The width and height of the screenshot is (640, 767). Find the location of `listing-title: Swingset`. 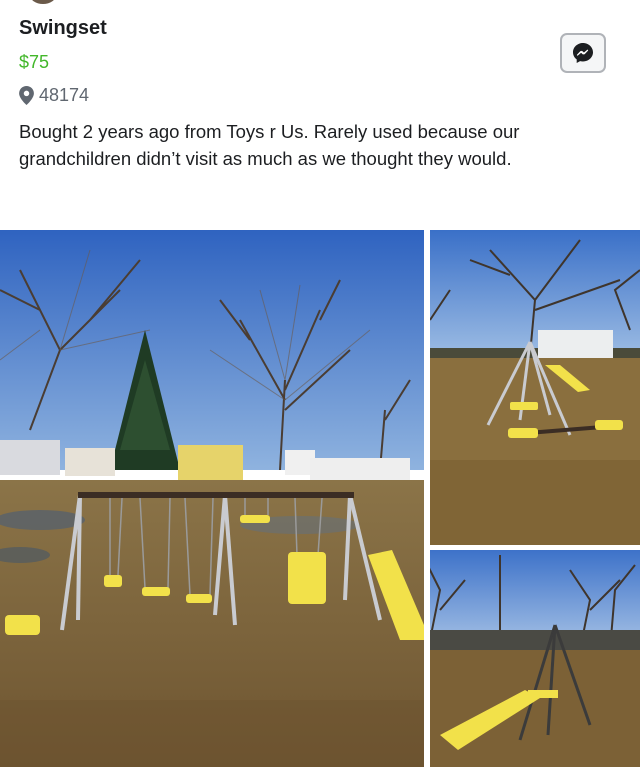

listing-title: Swingset is located at coordinates (63, 28).